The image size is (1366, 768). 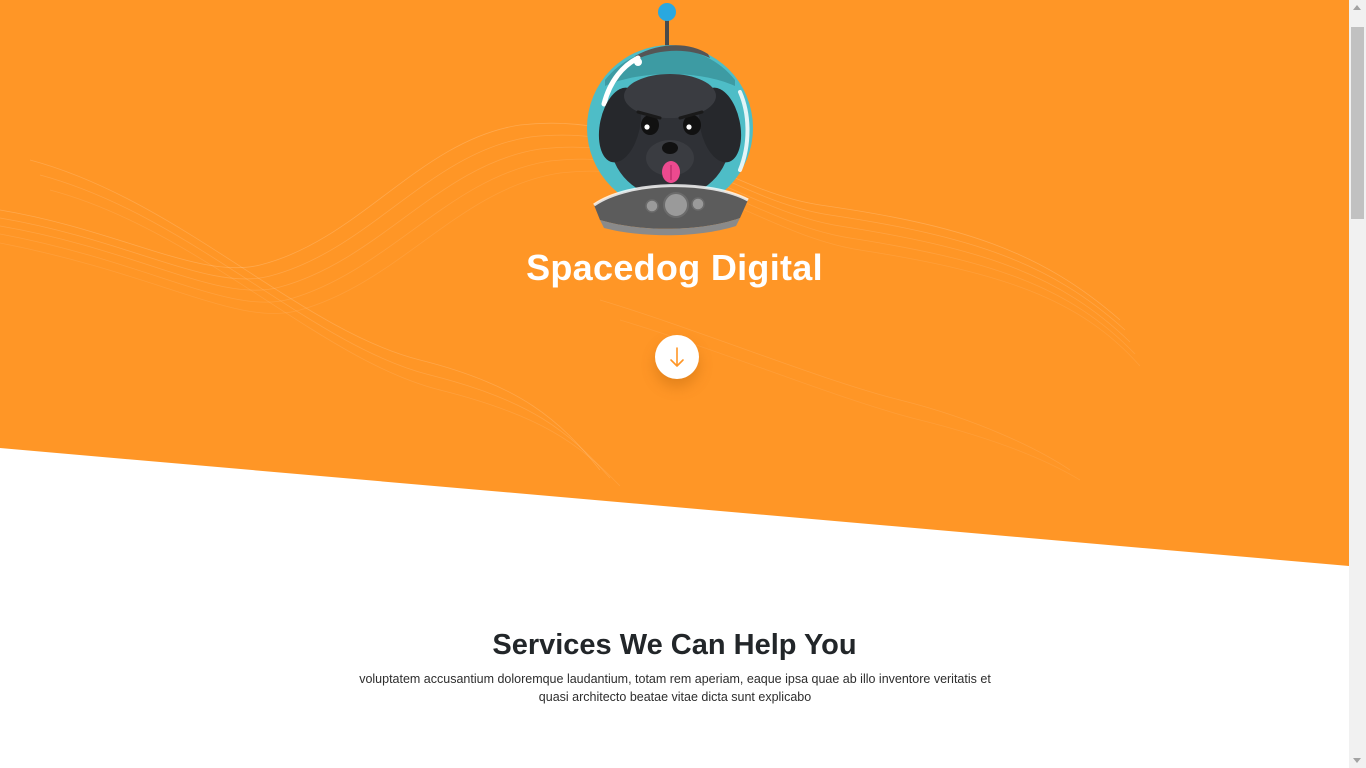 I want to click on services-title: Services We Can Help You, so click(x=674, y=645).